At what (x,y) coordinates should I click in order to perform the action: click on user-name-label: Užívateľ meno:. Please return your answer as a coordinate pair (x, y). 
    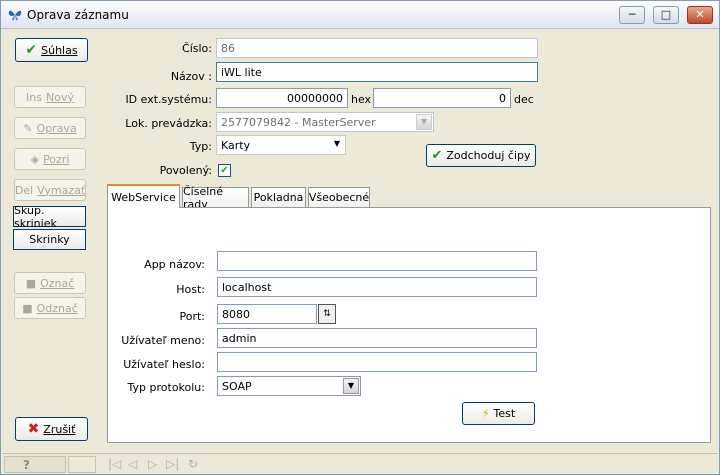
    Looking at the image, I should click on (163, 340).